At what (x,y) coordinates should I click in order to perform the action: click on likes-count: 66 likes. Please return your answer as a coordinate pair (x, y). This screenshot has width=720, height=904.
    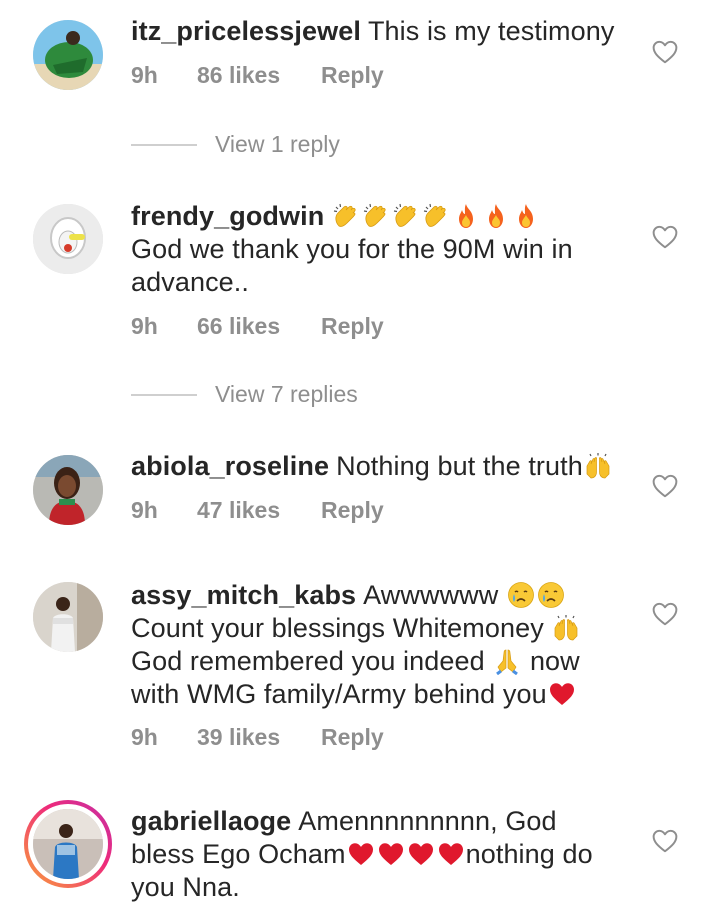
    Looking at the image, I should click on (259, 326).